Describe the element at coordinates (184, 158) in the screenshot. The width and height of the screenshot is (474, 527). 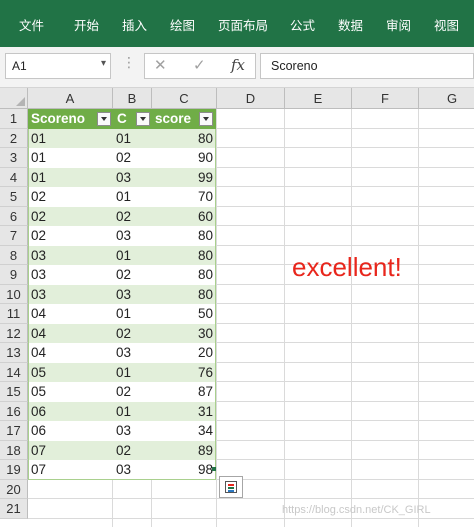
I see `cell-score: 90` at that location.